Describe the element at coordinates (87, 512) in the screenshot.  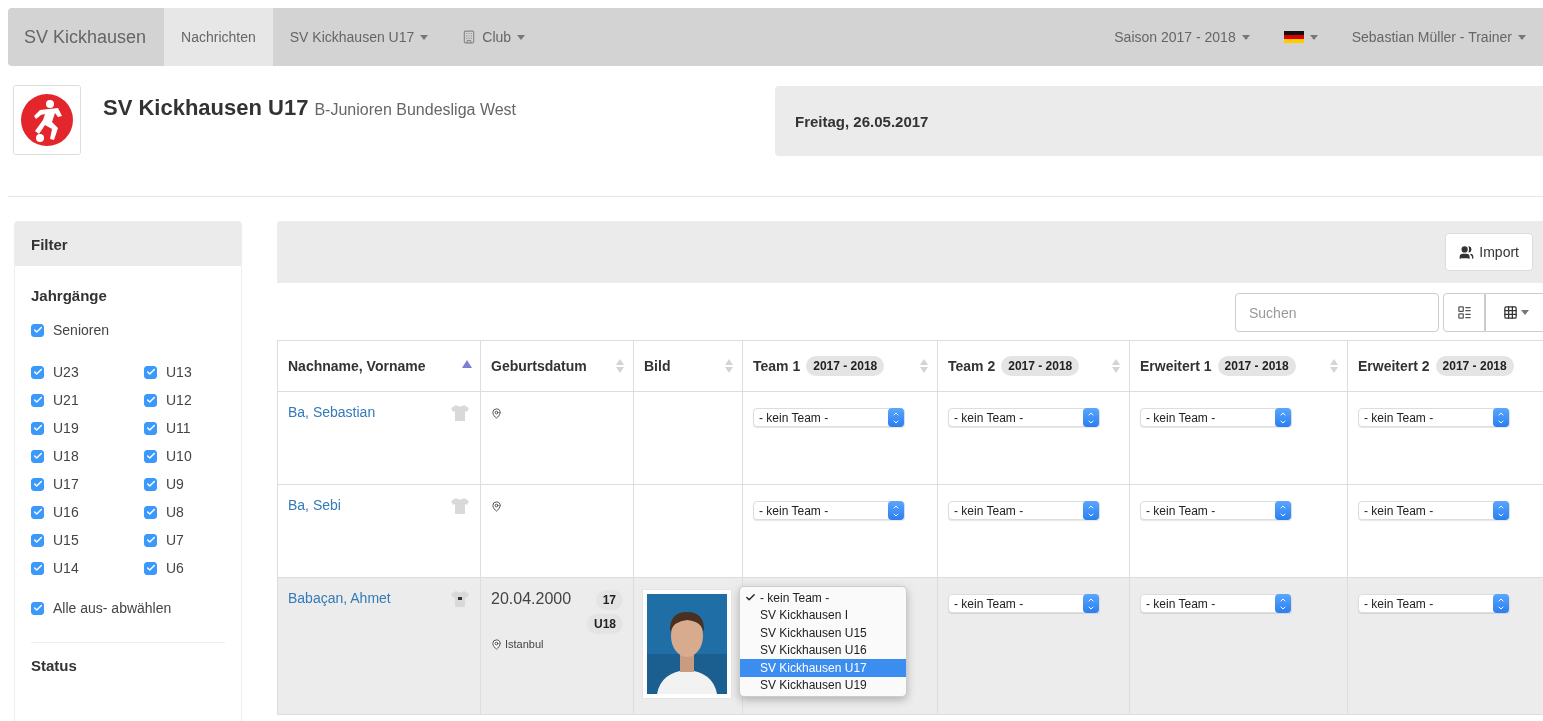
I see `age-checkbox: U16` at that location.